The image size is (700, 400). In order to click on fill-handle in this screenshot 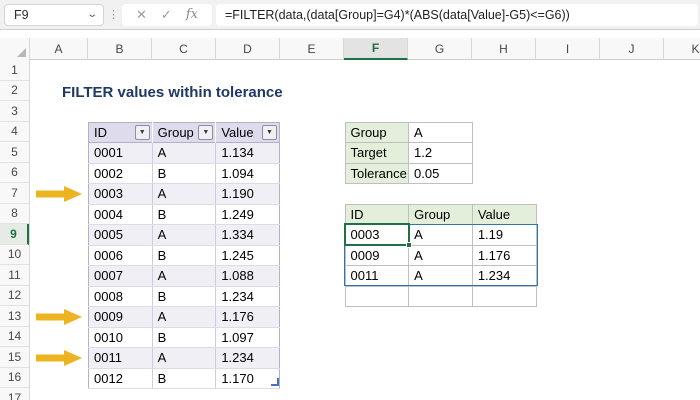, I will do `click(409, 244)`.